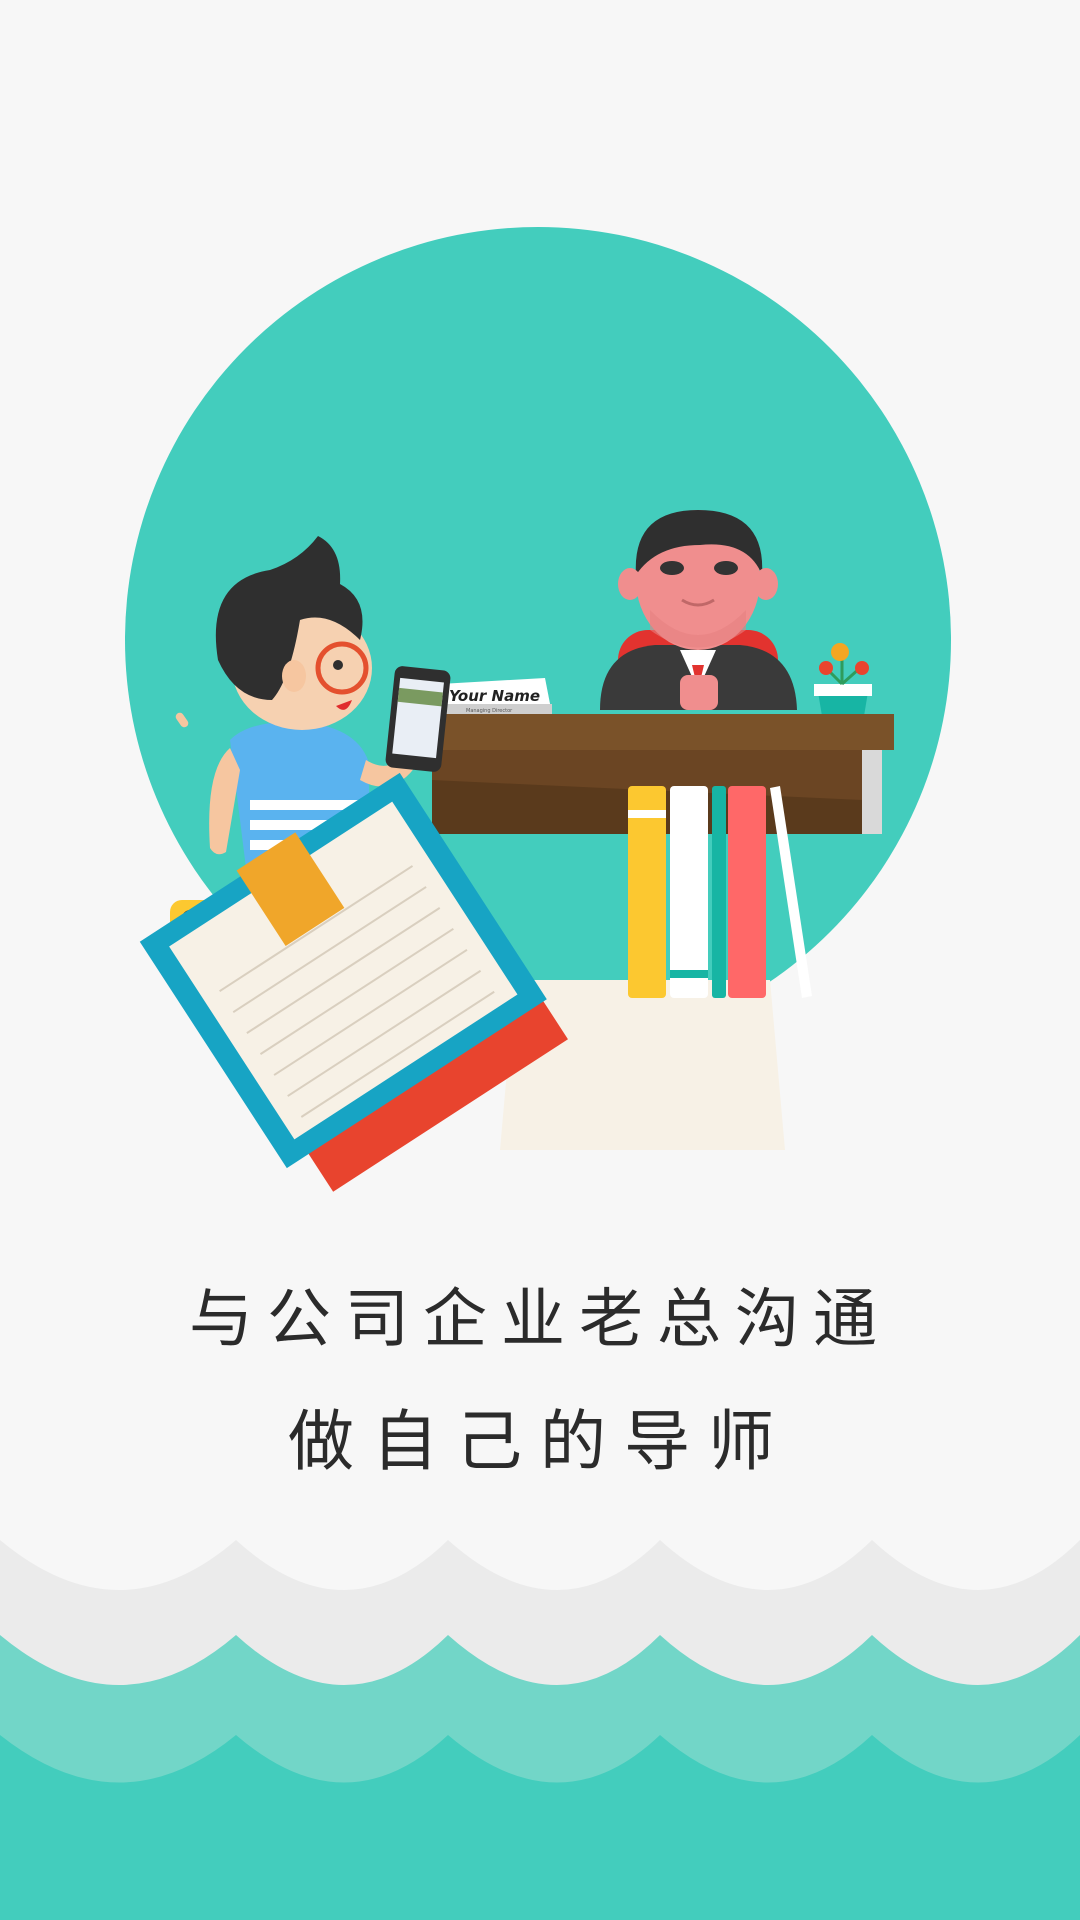 This screenshot has width=1080, height=1920. I want to click on name-plate-text: Your Name, so click(494, 696).